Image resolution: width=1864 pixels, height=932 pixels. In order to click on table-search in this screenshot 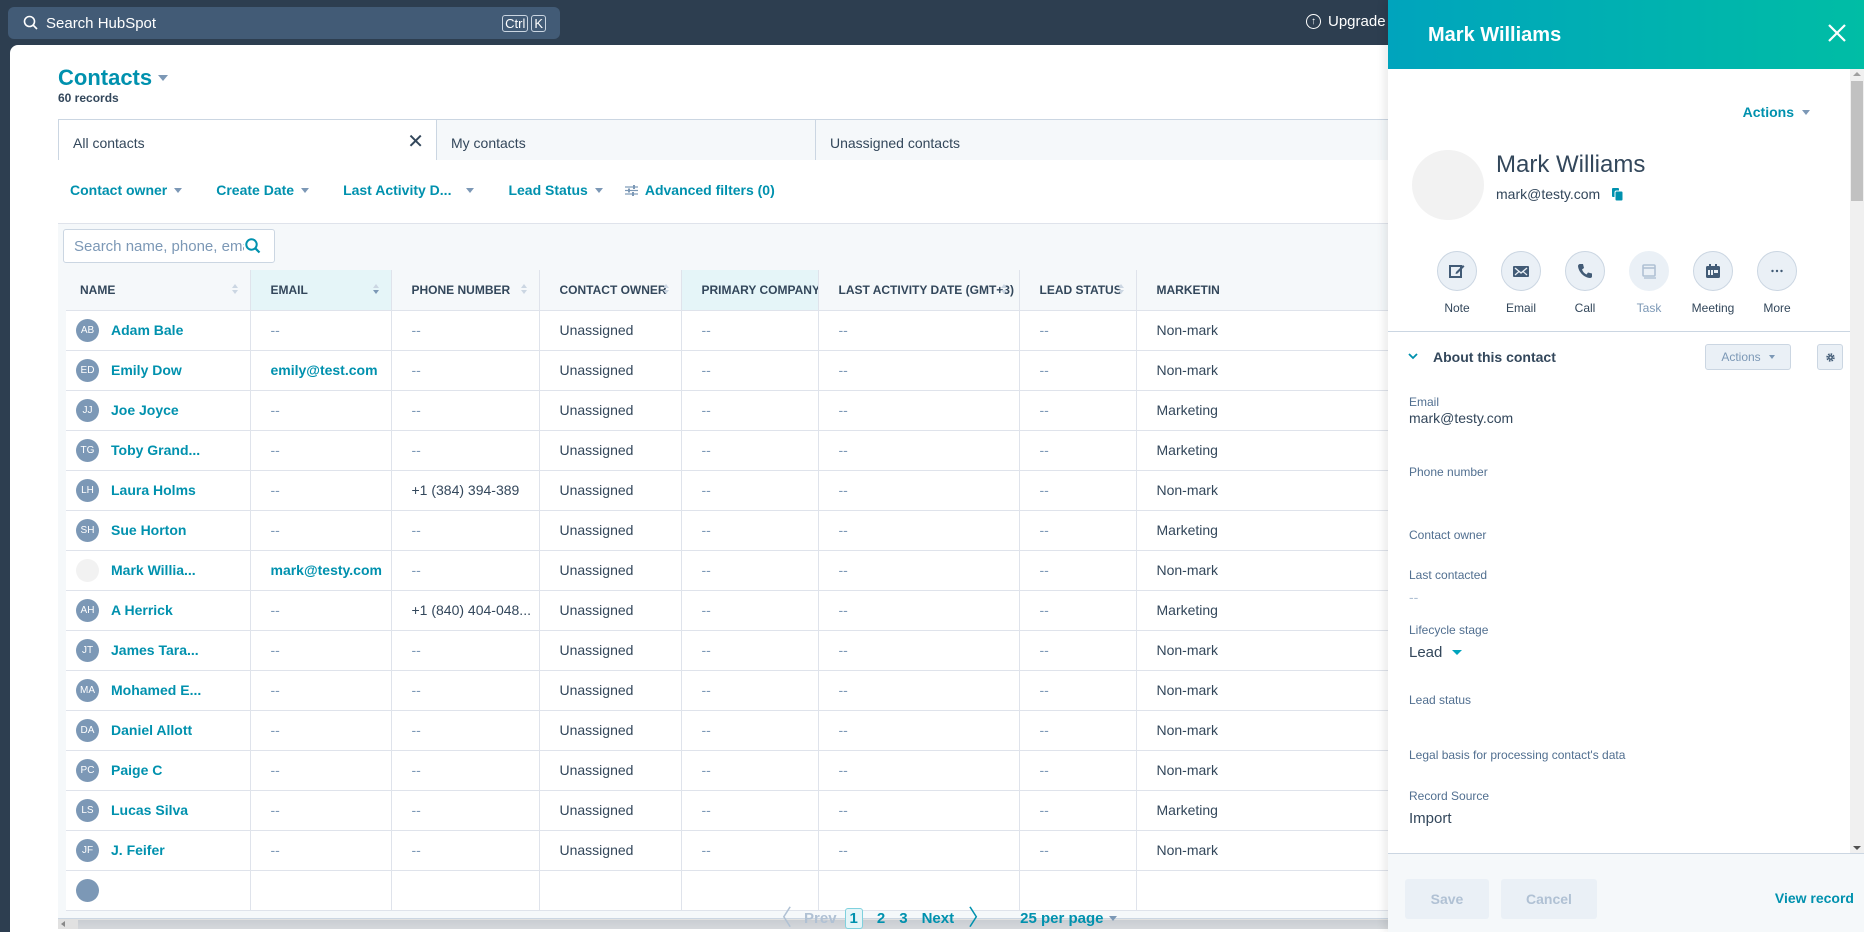, I will do `click(169, 246)`.